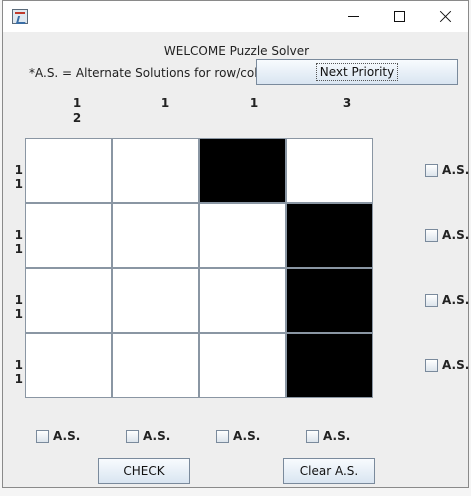 This screenshot has width=471, height=496. Describe the element at coordinates (242, 170) in the screenshot. I see `grid-cell-r1-c3` at that location.